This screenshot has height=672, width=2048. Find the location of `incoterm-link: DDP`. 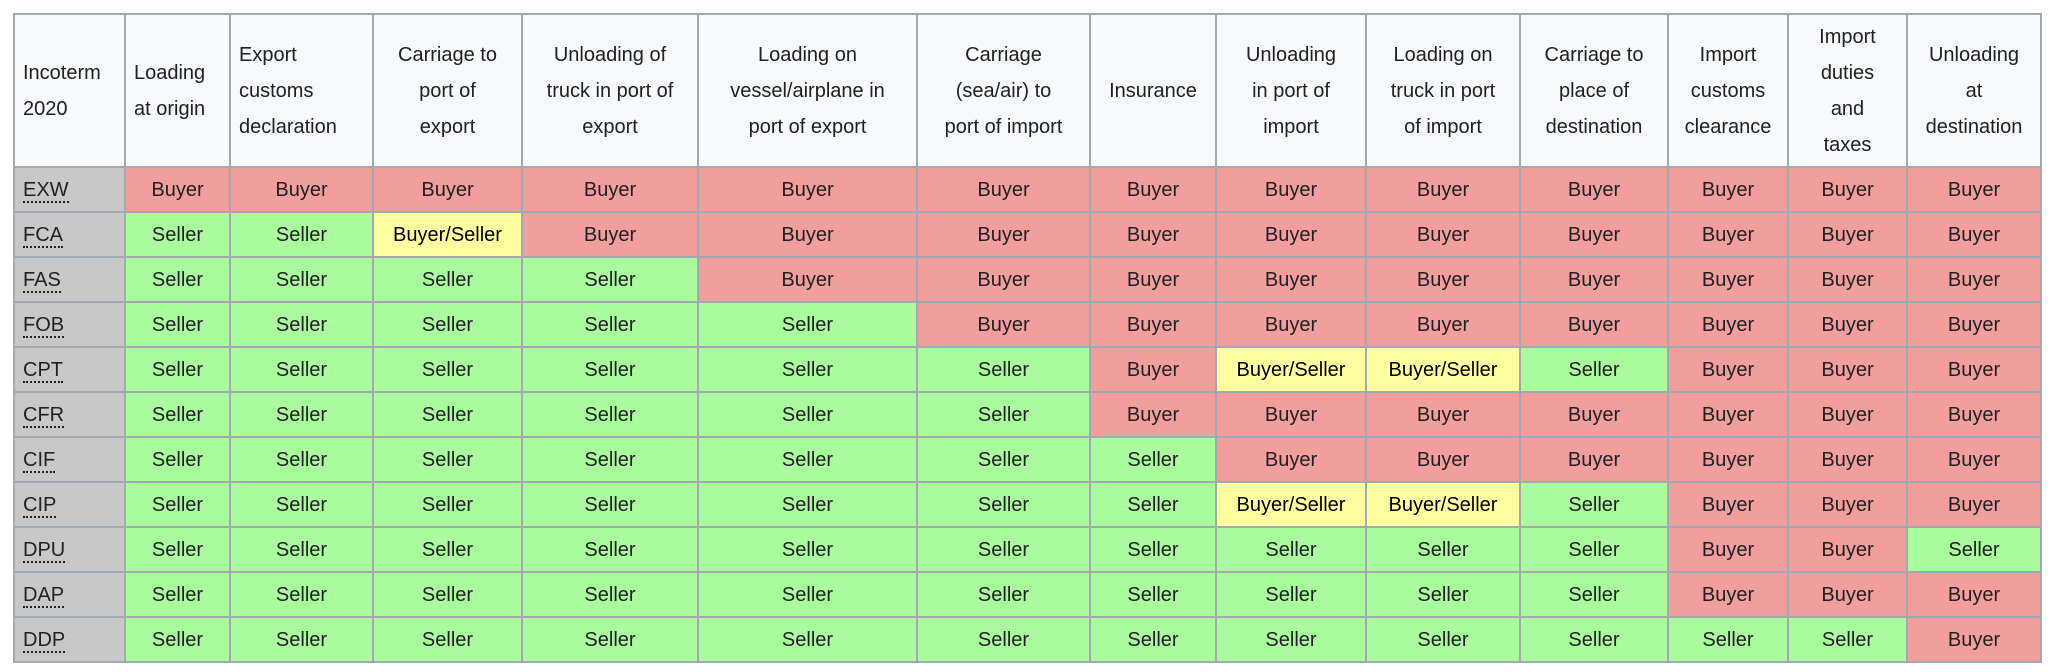

incoterm-link: DDP is located at coordinates (44, 640).